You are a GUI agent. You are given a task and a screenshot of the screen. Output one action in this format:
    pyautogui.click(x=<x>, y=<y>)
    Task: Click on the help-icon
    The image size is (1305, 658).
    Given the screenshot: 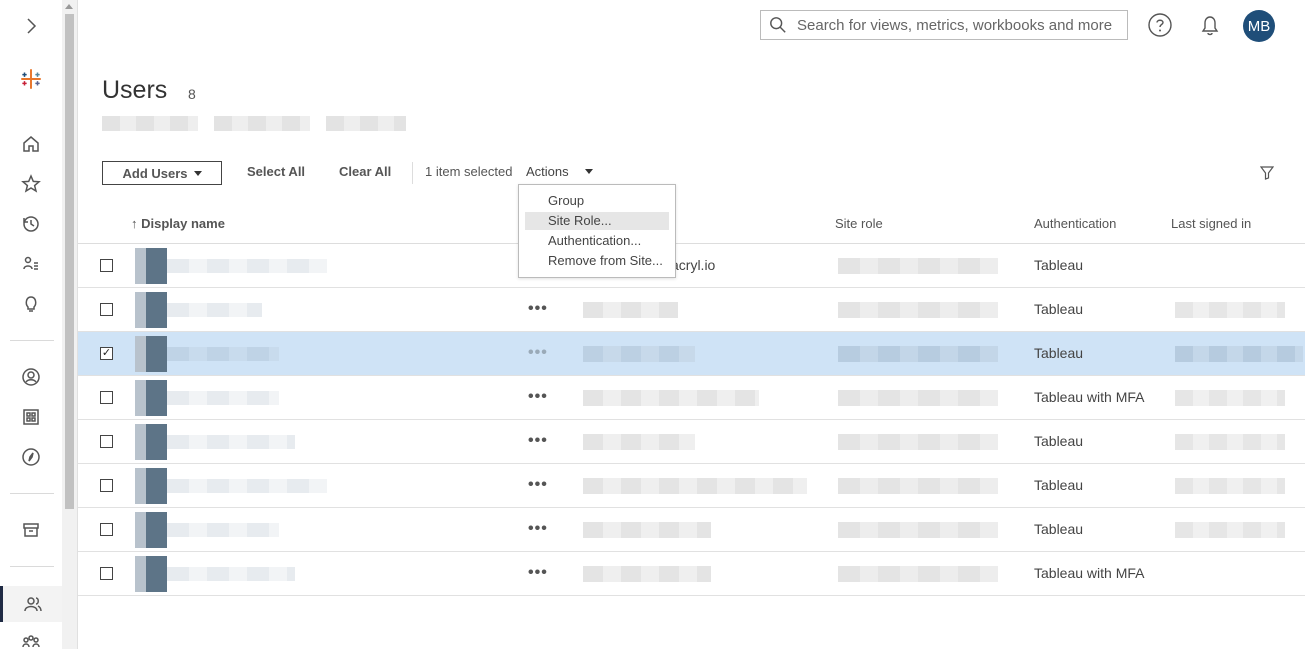 What is the action you would take?
    pyautogui.click(x=1160, y=25)
    